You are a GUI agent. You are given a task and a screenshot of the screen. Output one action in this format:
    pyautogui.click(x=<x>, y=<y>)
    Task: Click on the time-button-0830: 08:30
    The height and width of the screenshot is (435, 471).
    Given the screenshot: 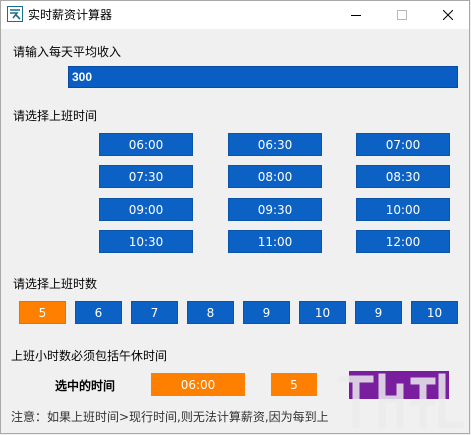 What is the action you would take?
    pyautogui.click(x=403, y=176)
    